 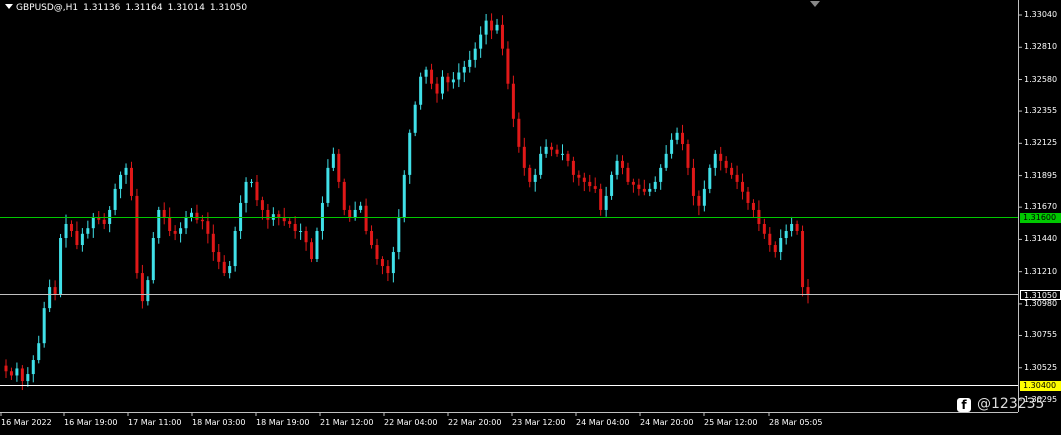 What do you see at coordinates (1011, 404) in the screenshot?
I see `watermark-text: @123235` at bounding box center [1011, 404].